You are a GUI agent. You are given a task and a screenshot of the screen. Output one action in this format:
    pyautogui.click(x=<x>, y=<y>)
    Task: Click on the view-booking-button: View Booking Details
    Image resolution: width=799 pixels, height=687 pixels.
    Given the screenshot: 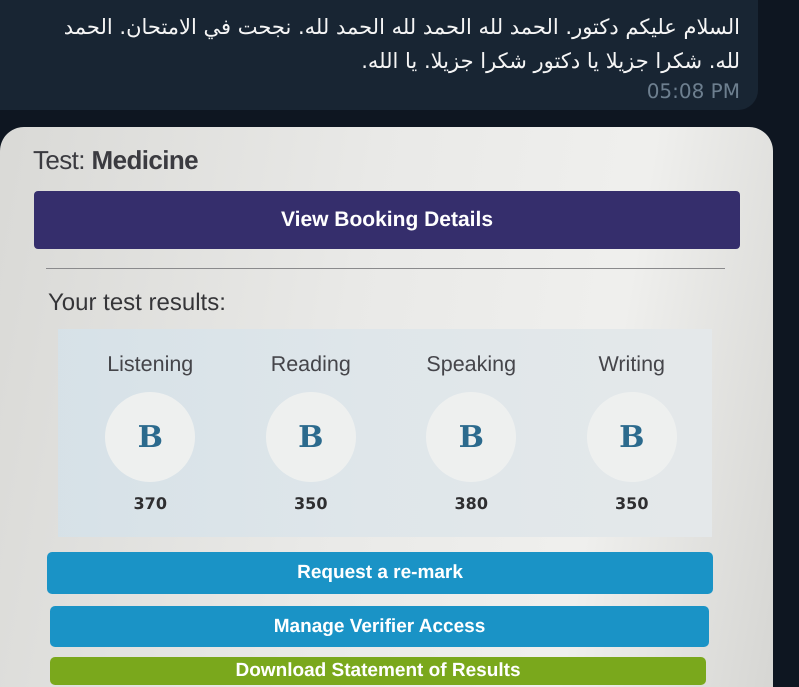 What is the action you would take?
    pyautogui.click(x=387, y=220)
    